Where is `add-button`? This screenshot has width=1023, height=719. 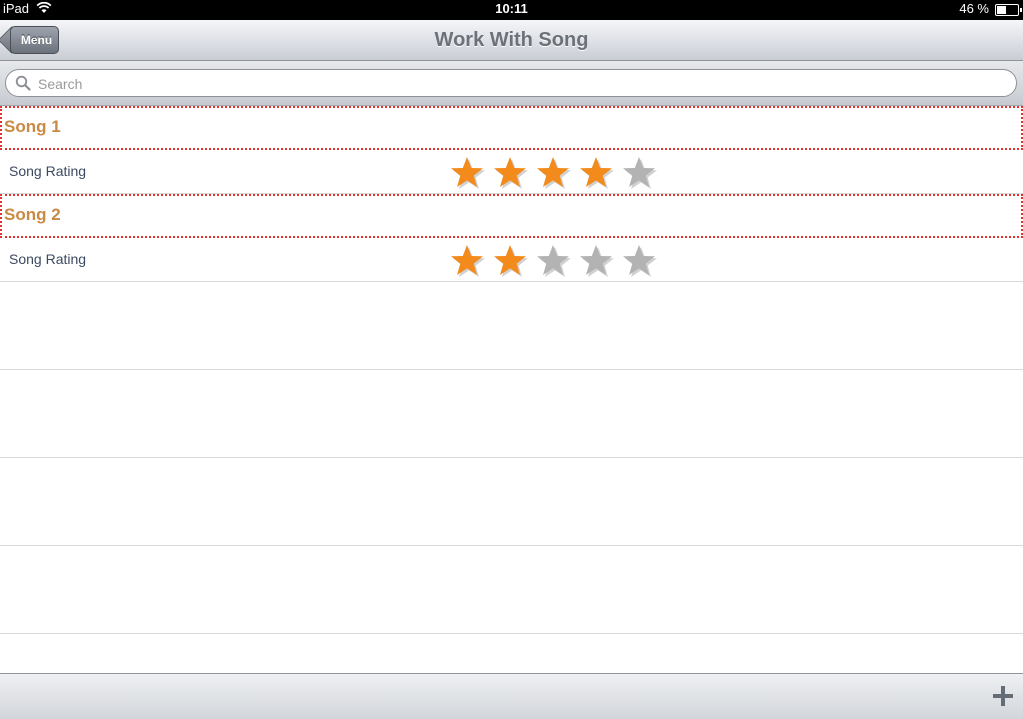 add-button is located at coordinates (1003, 696).